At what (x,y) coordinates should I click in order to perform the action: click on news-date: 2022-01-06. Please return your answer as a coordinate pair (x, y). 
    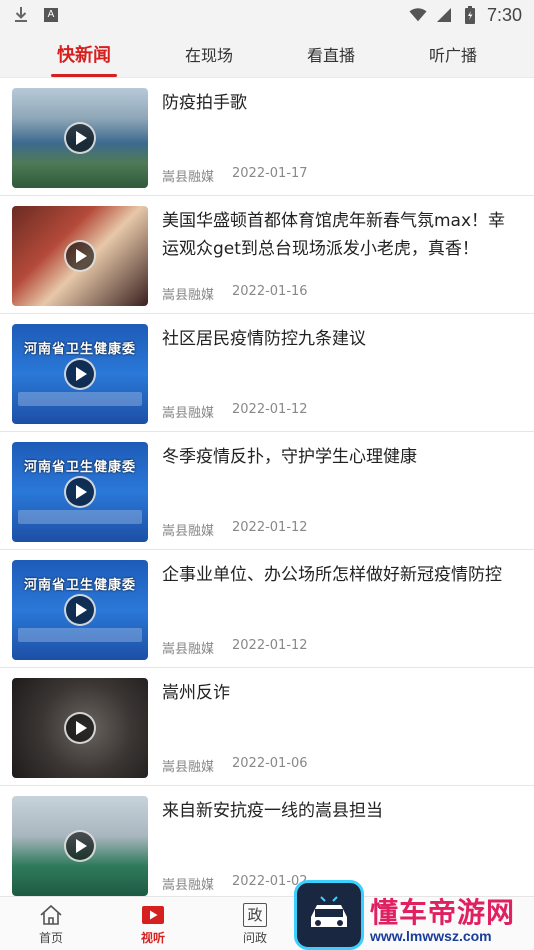
    Looking at the image, I should click on (270, 763).